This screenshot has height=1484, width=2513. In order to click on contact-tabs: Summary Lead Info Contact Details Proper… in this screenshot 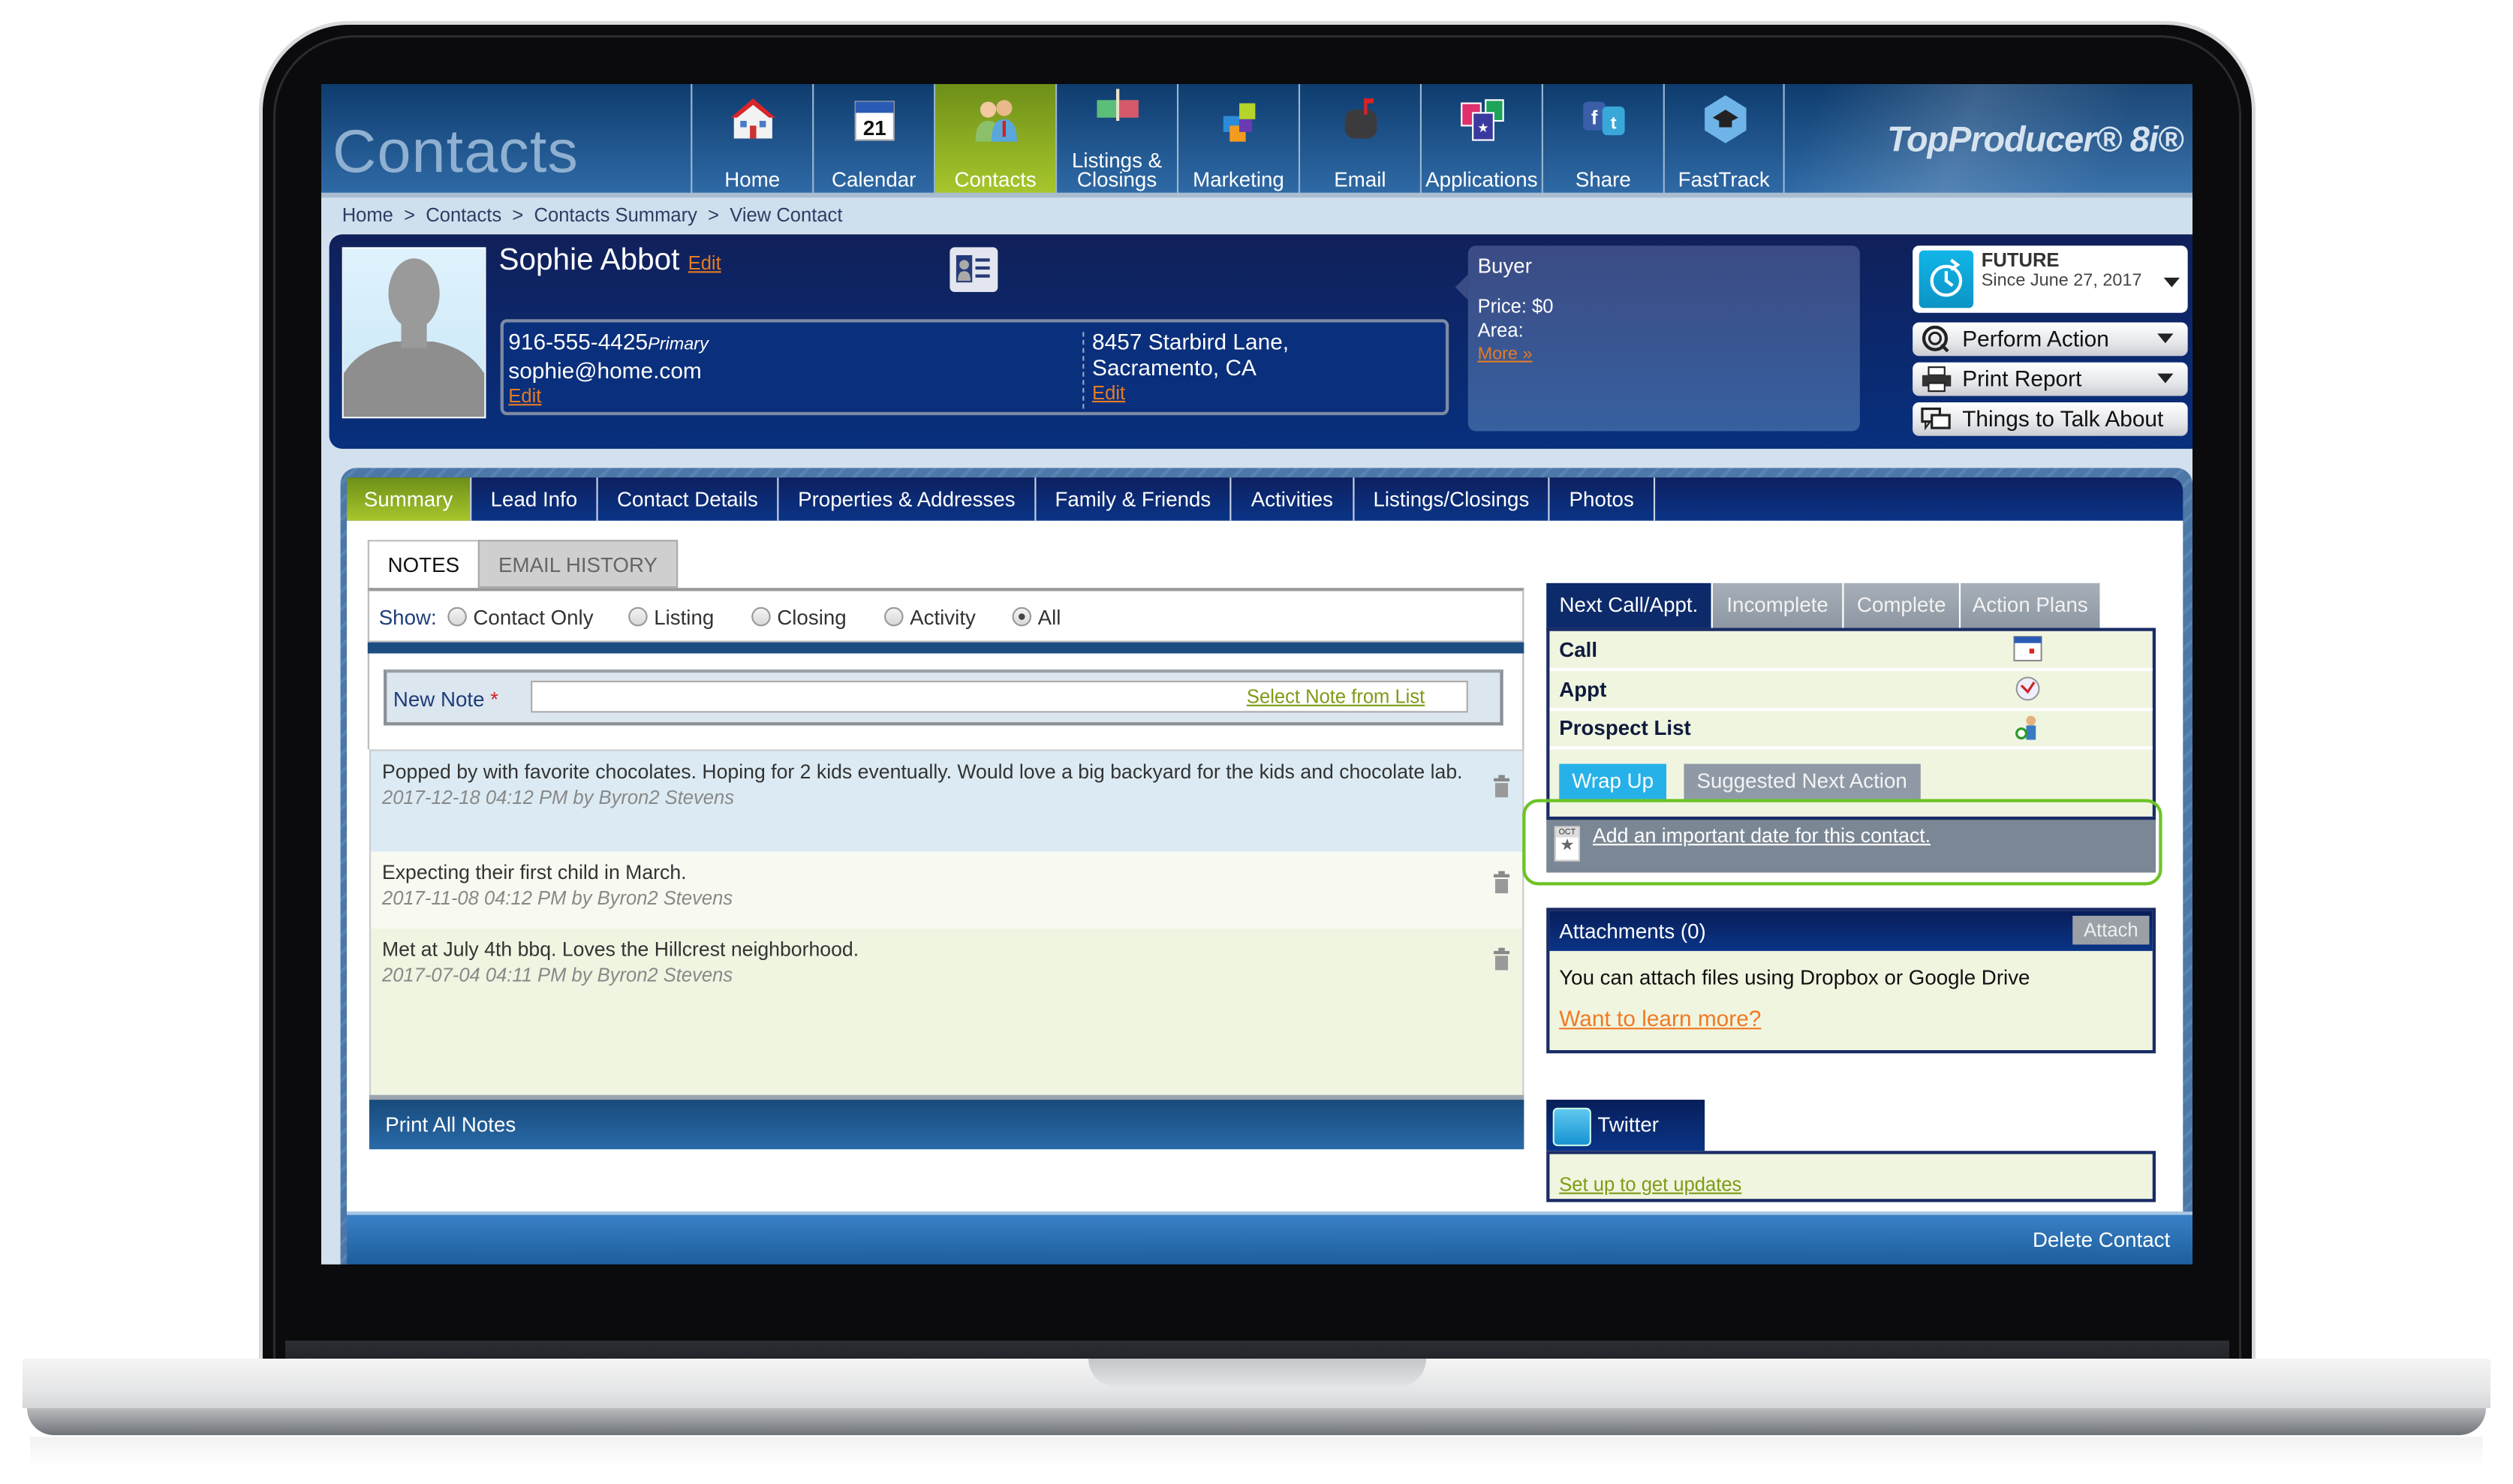, I will do `click(1265, 499)`.